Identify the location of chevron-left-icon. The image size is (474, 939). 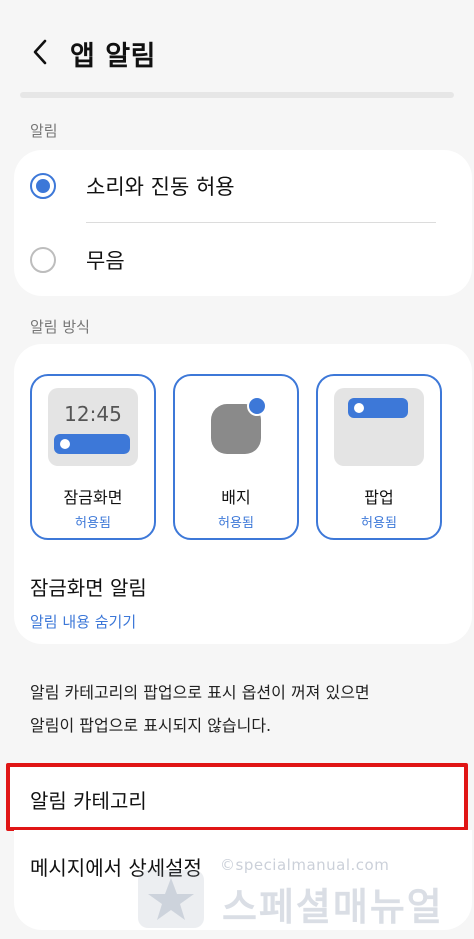
(40, 52).